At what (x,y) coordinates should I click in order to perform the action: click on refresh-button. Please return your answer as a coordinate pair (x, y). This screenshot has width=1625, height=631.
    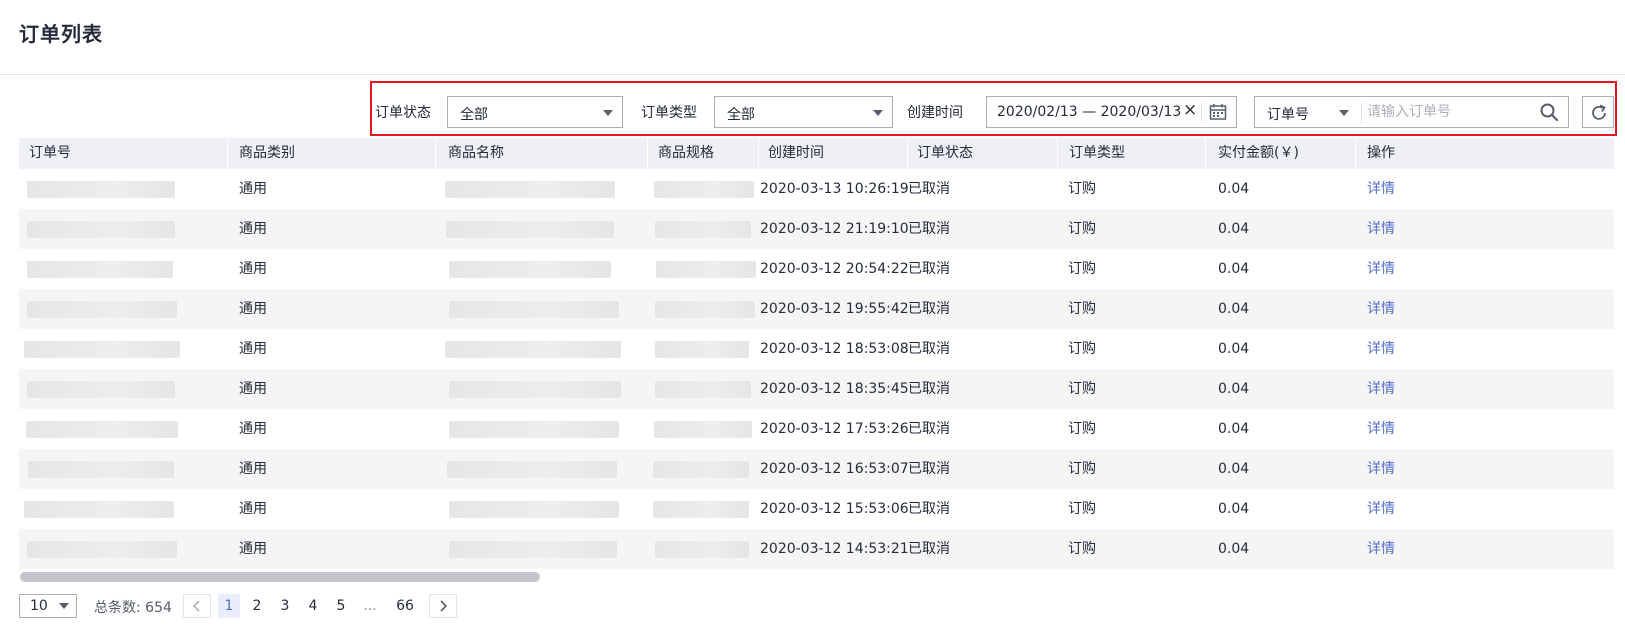
    Looking at the image, I should click on (1598, 112).